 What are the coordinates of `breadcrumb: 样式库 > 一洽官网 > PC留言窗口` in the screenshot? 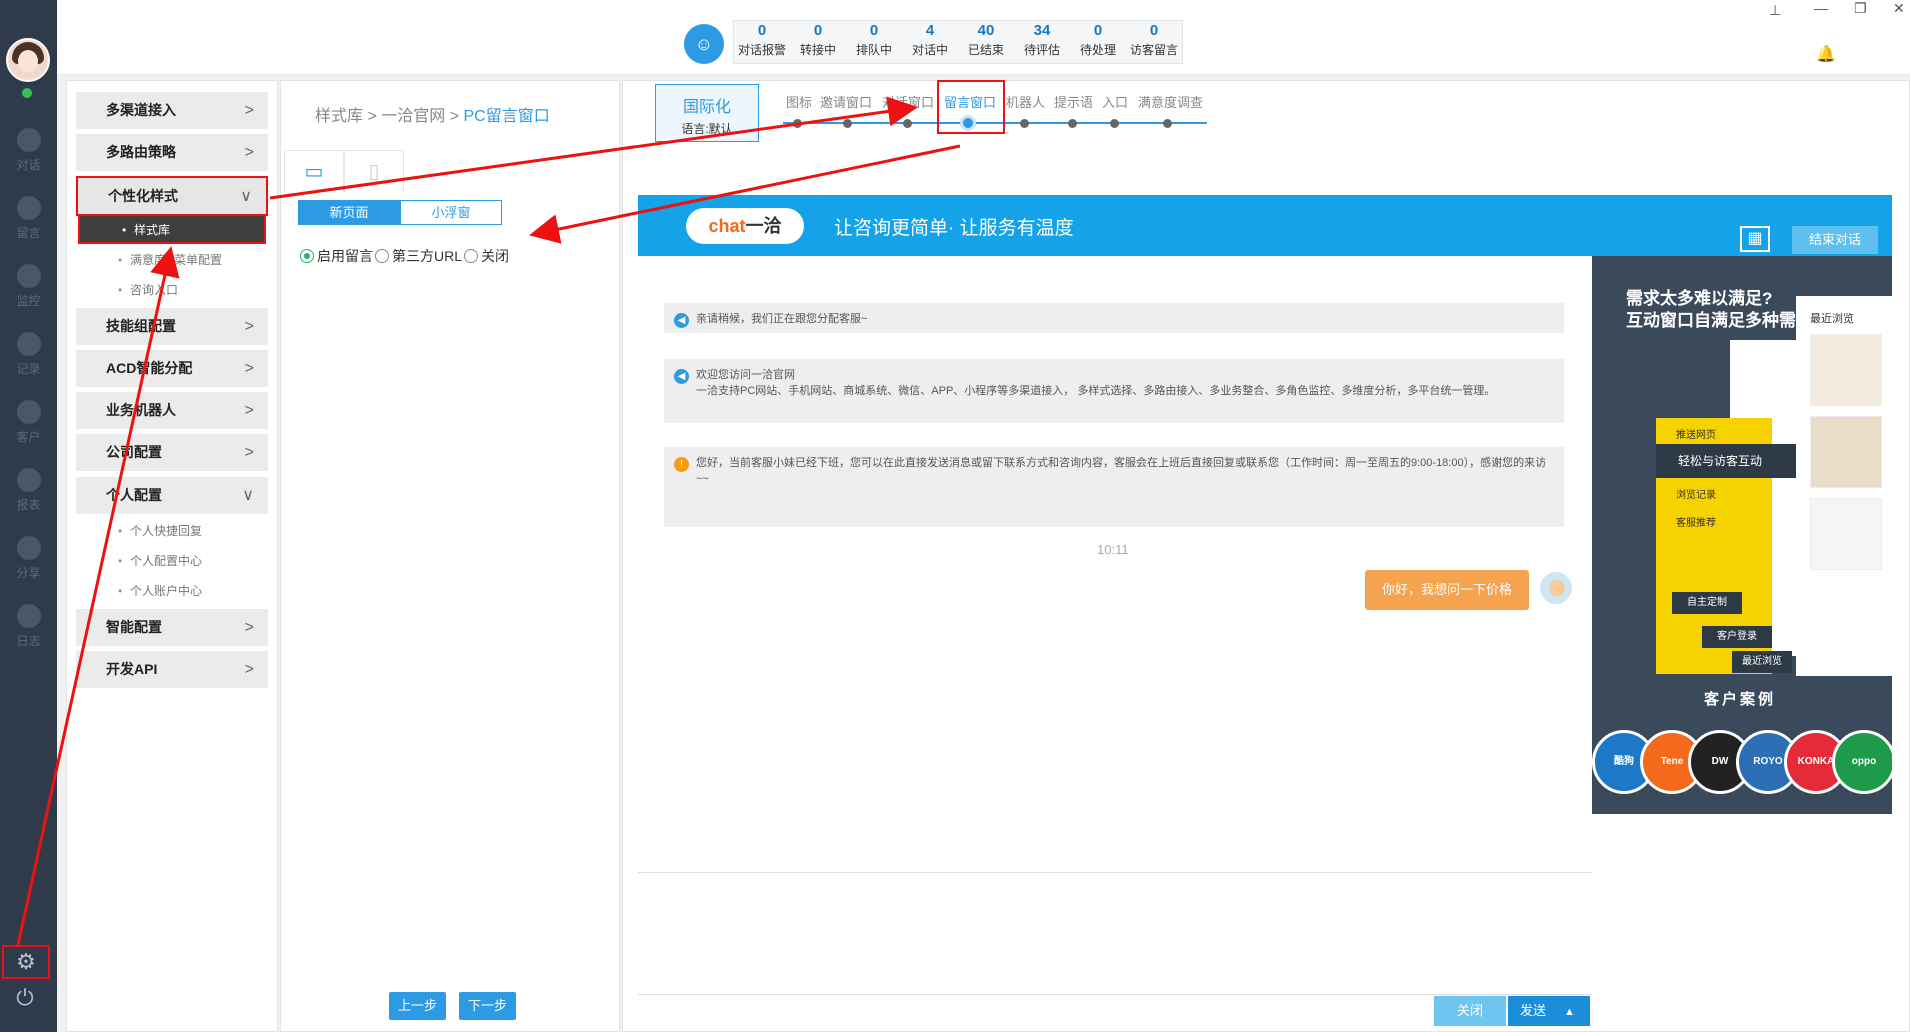 It's located at (432, 116).